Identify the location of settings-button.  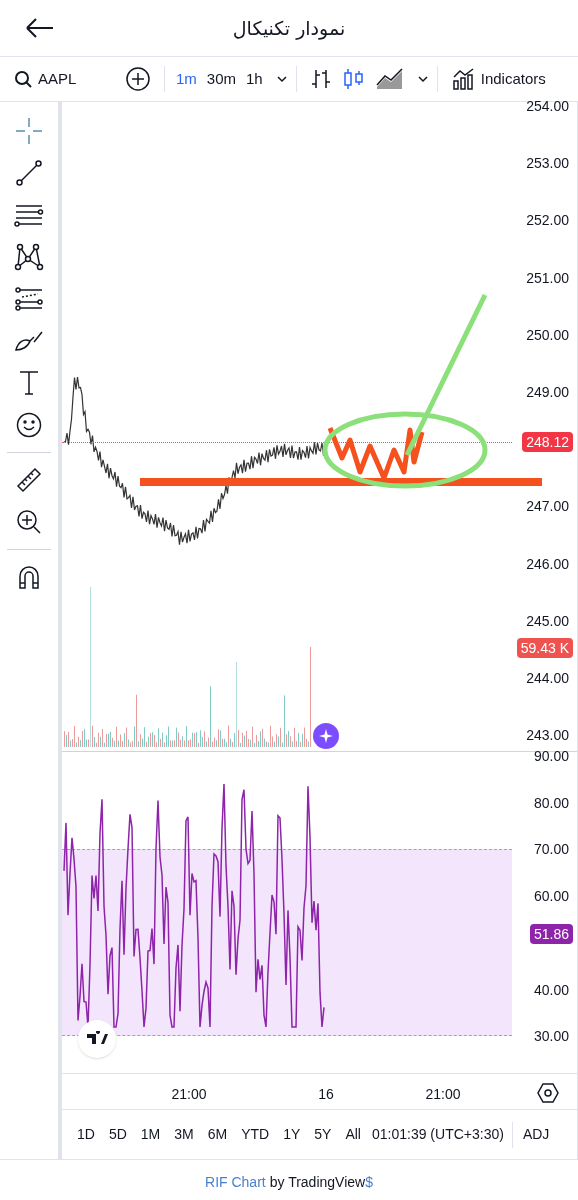
(548, 1093).